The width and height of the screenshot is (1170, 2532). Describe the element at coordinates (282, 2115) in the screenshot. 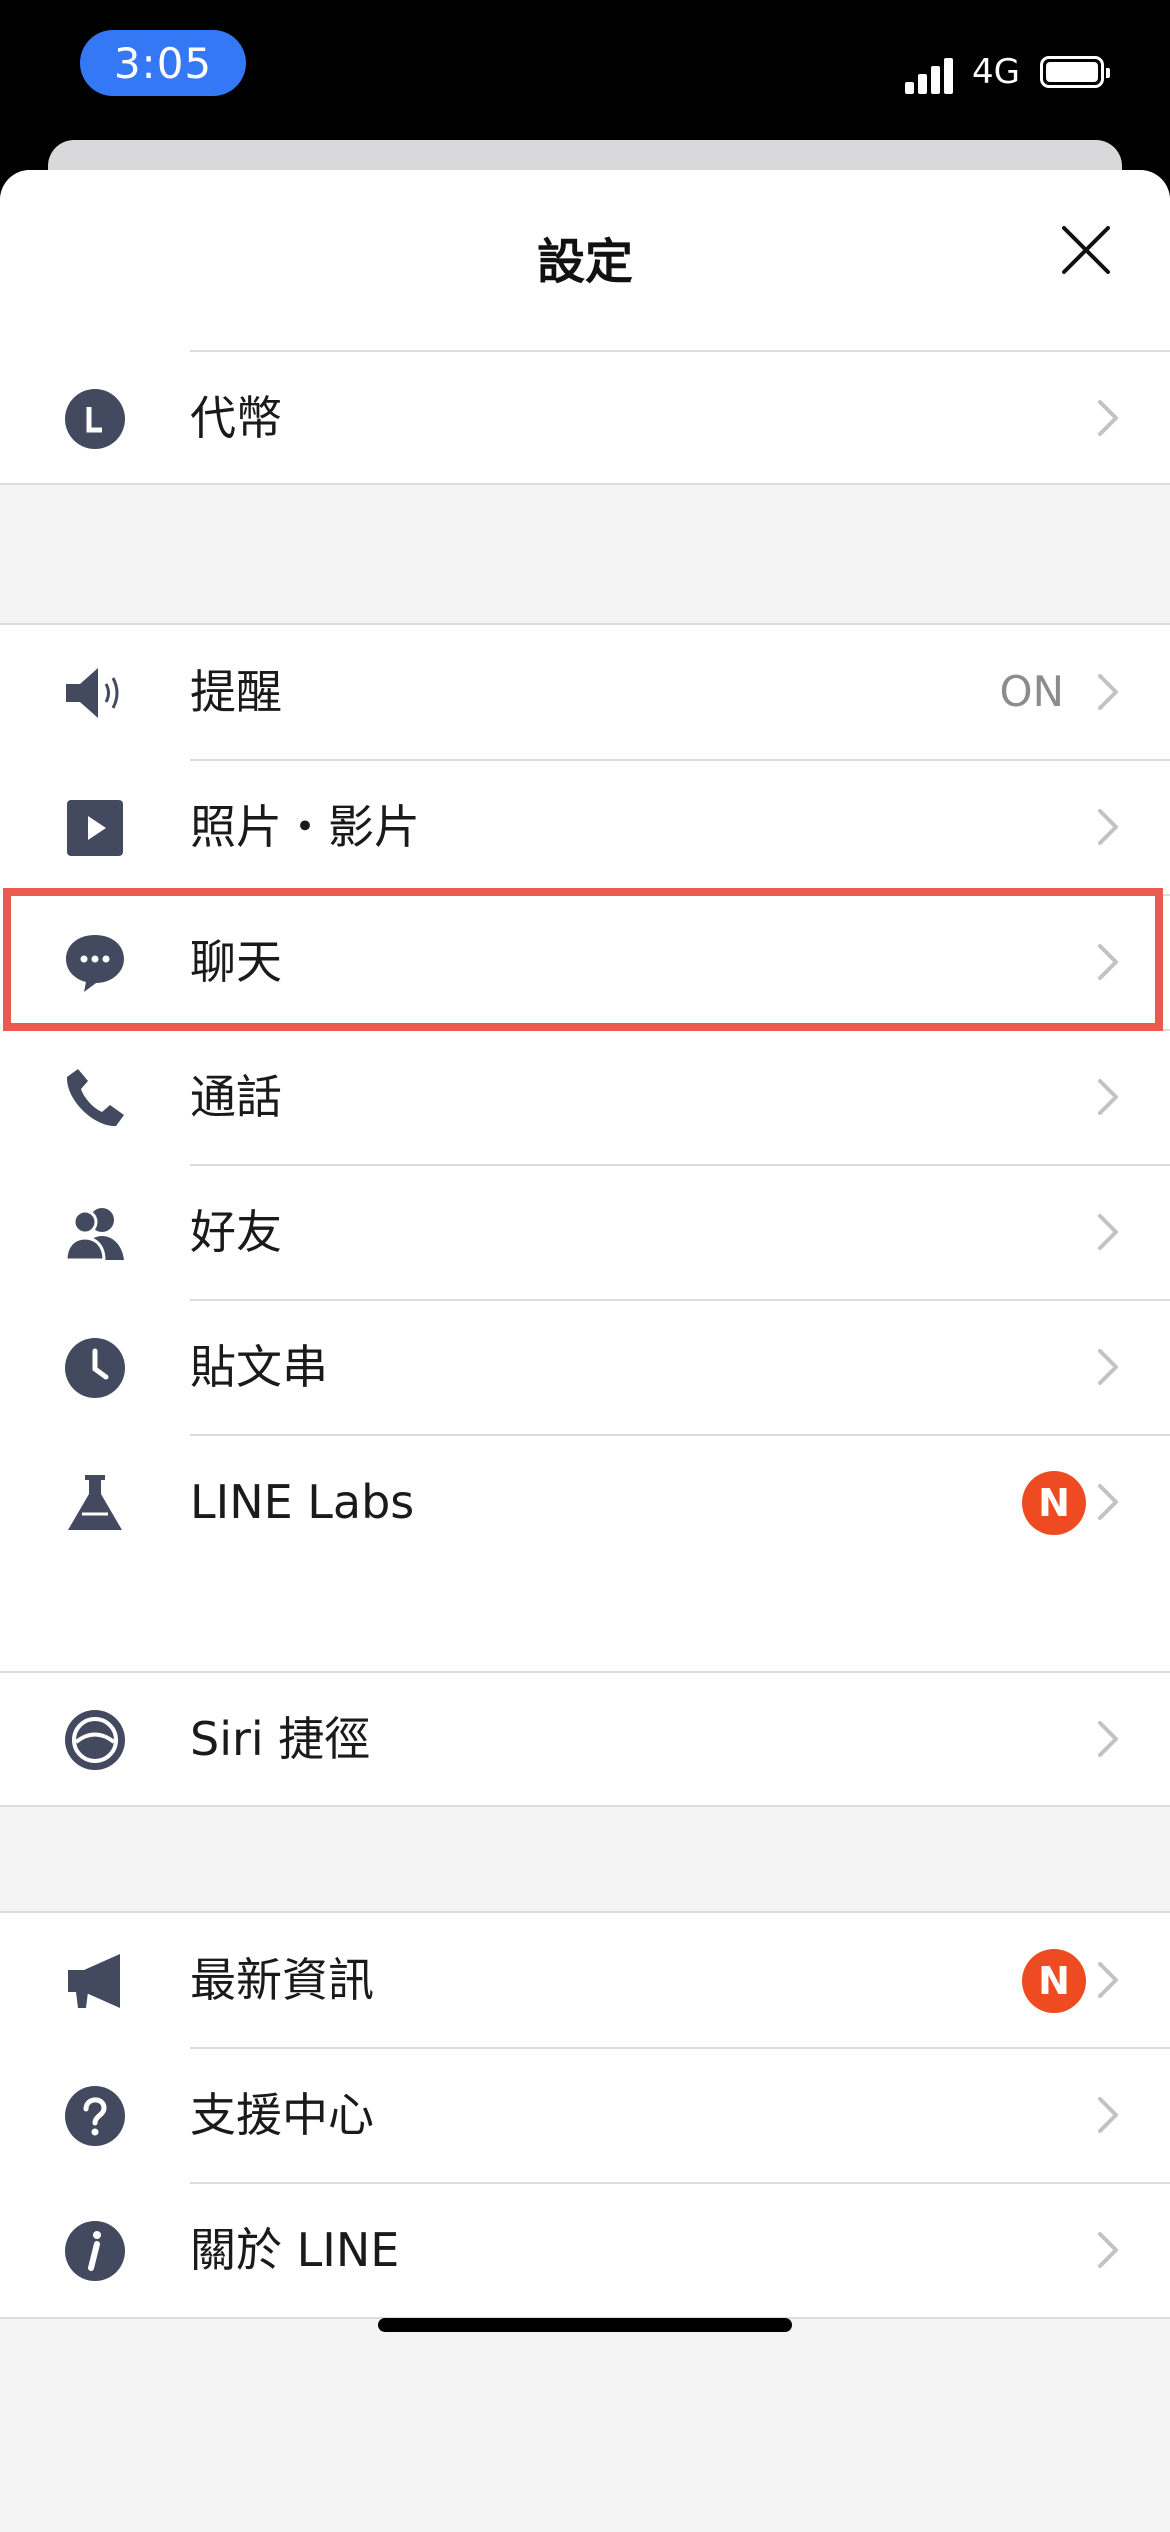

I see `settings-item-label: 支援中心` at that location.